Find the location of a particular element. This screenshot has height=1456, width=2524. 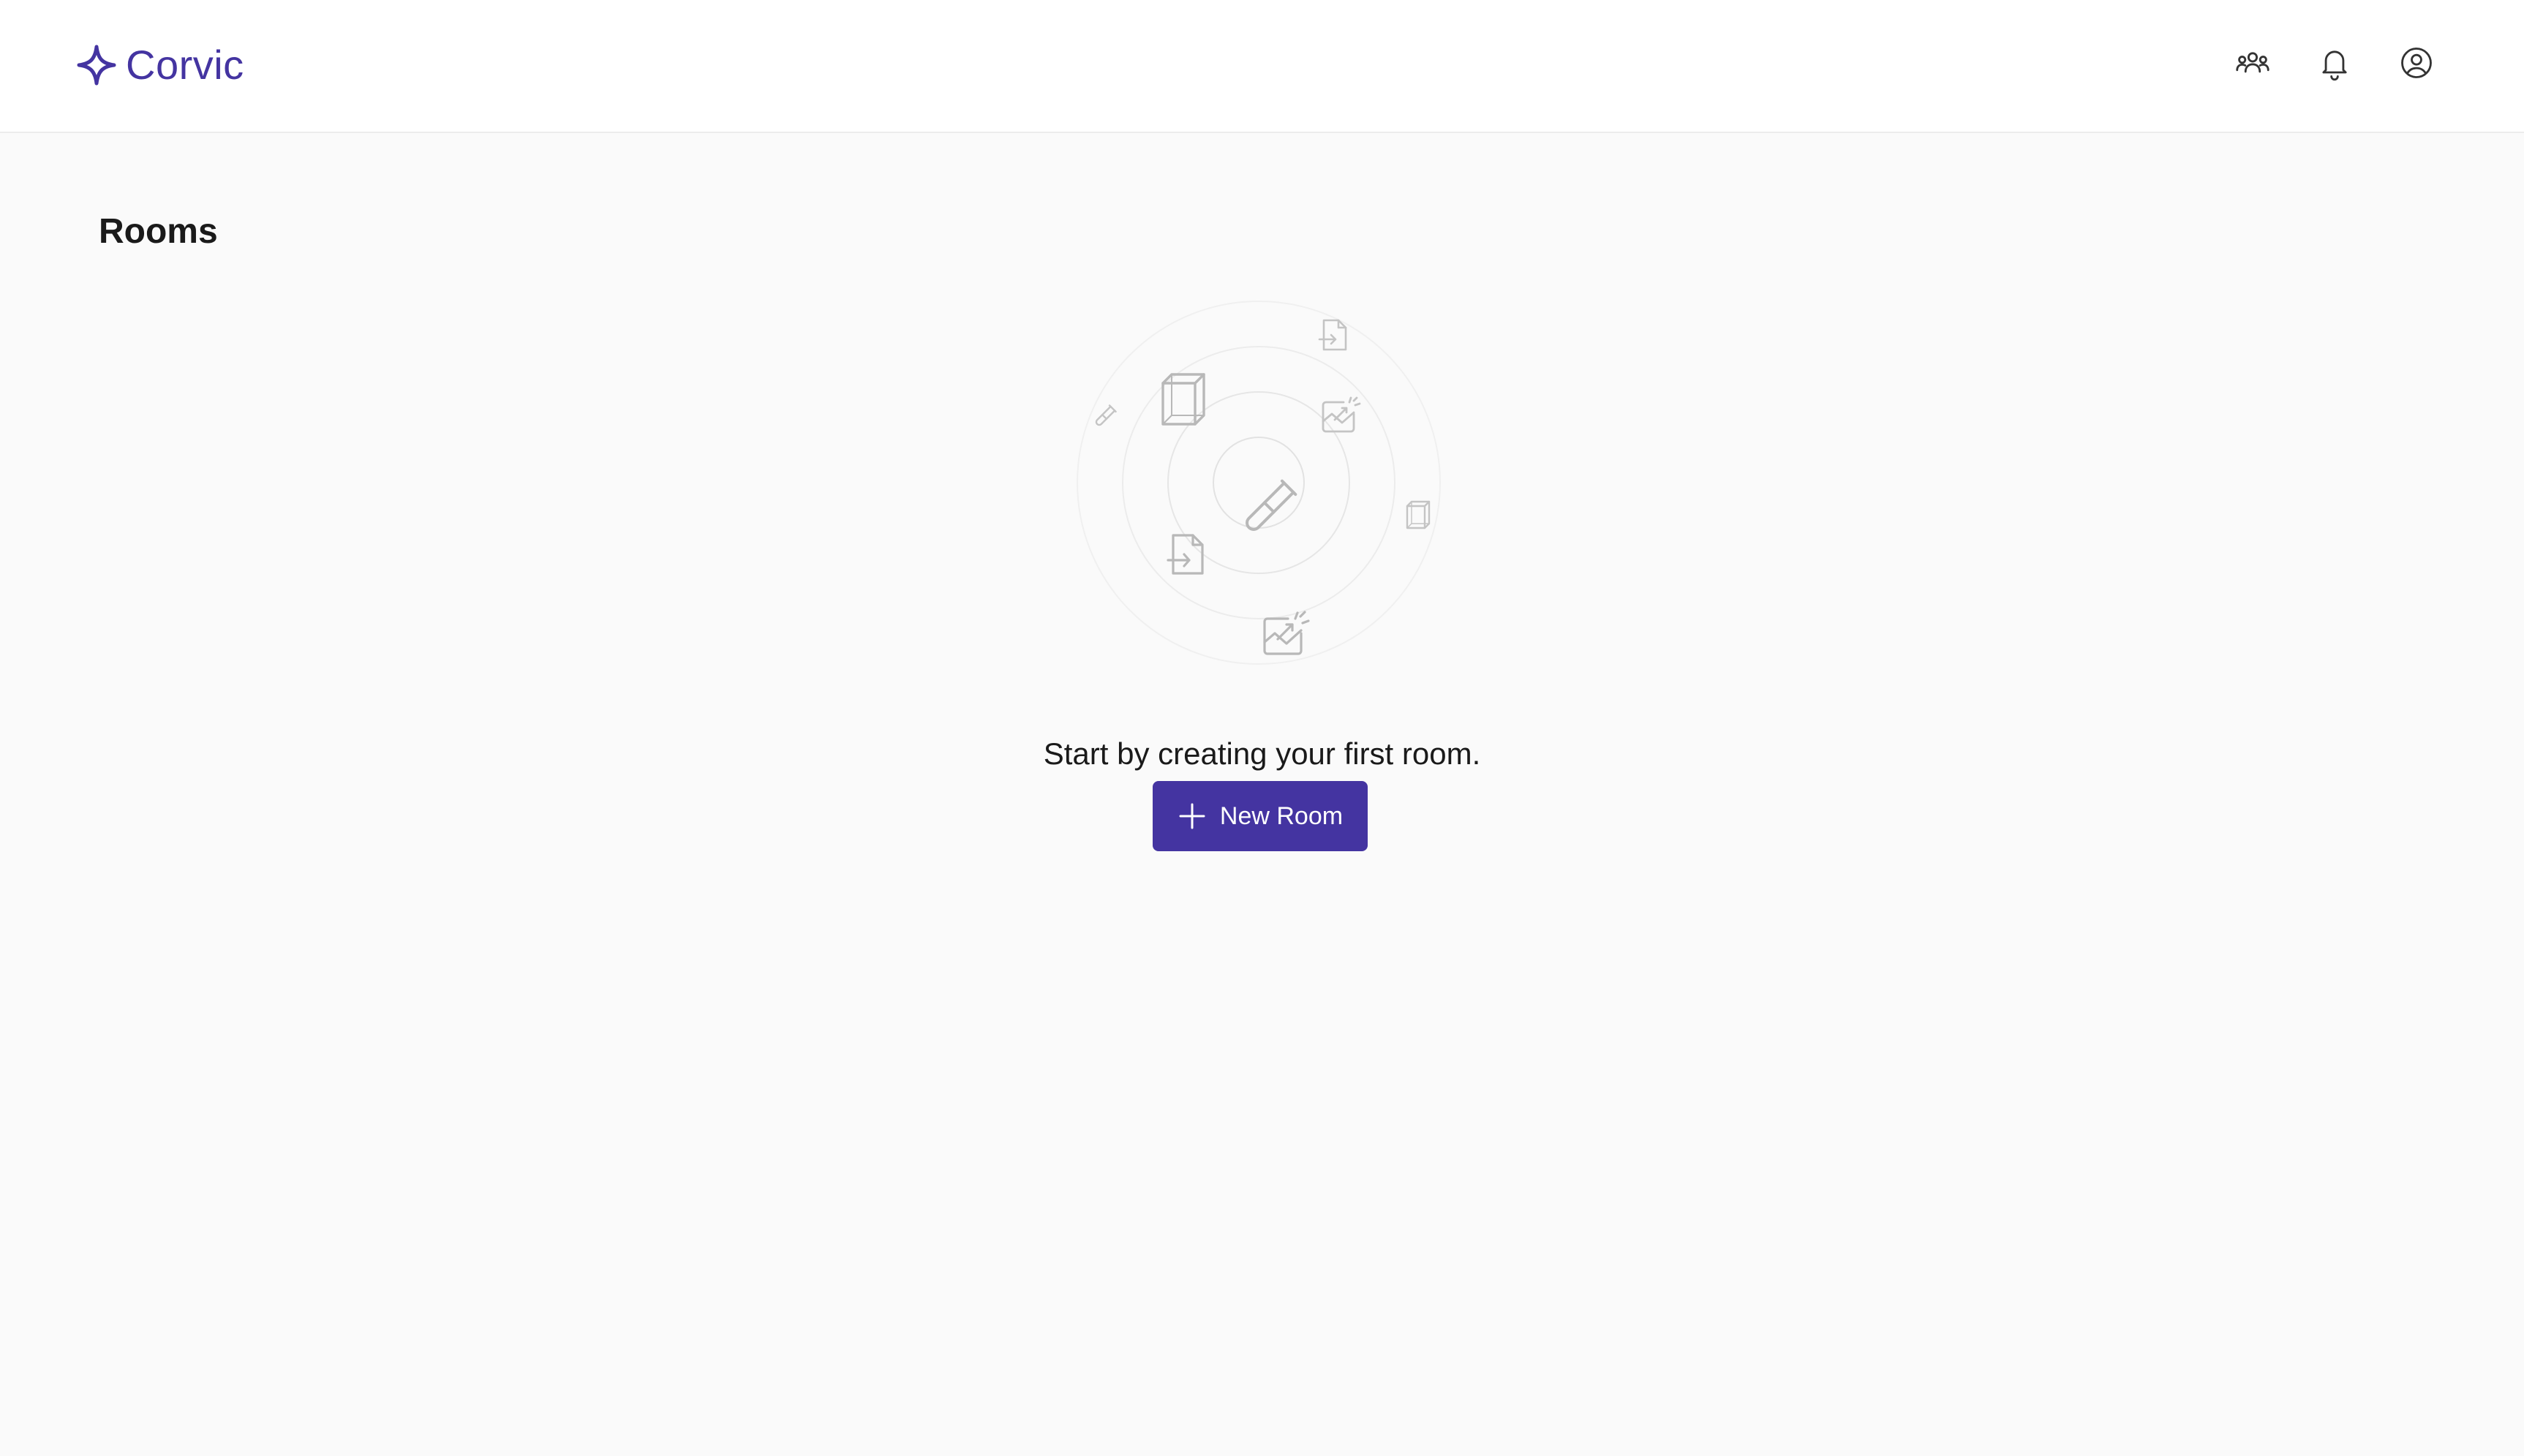

new-room-button: New Room is located at coordinates (1260, 816).